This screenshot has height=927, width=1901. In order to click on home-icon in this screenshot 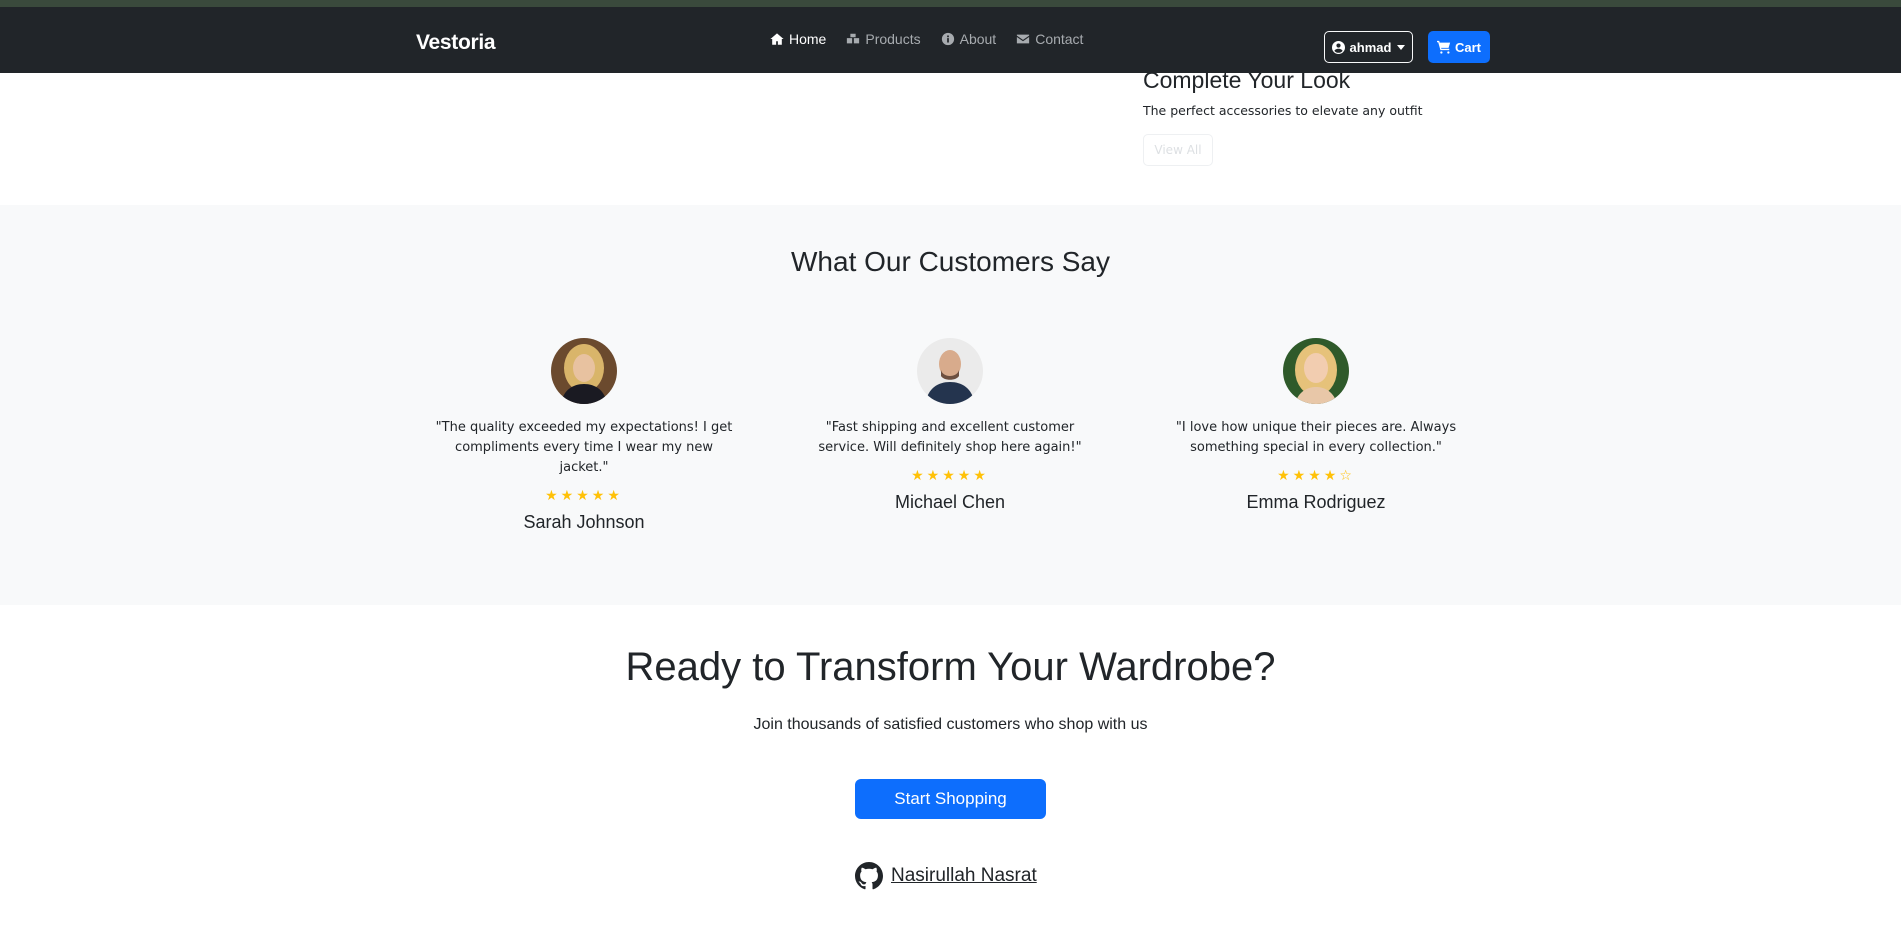, I will do `click(777, 39)`.